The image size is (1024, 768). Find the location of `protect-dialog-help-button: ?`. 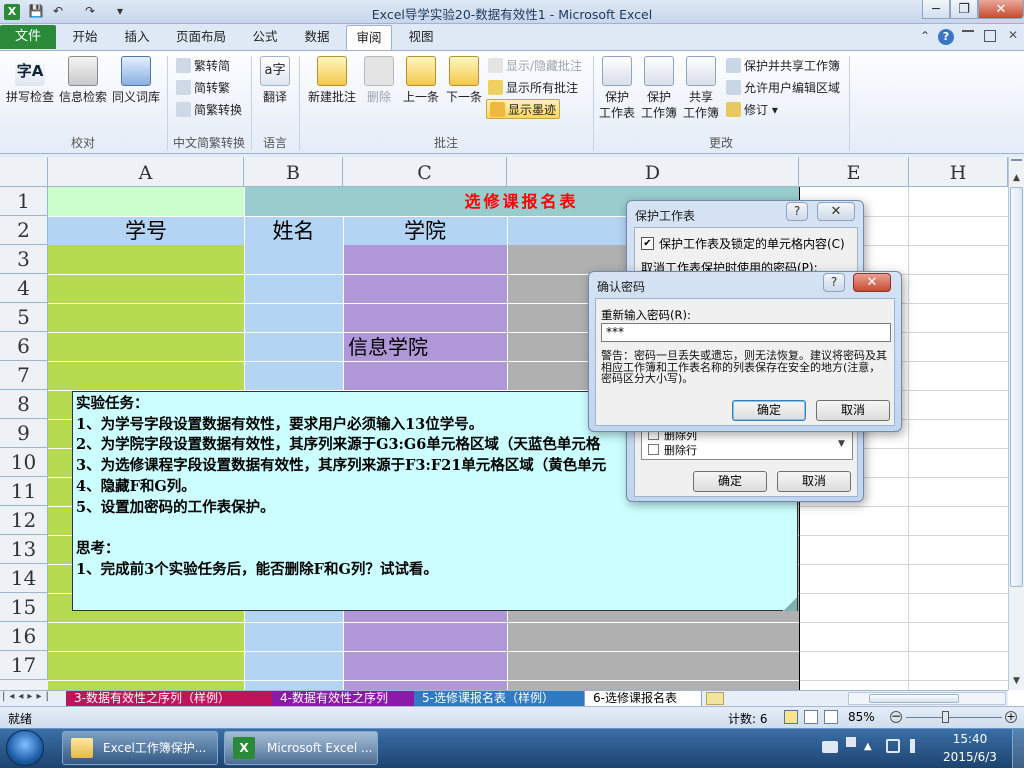

protect-dialog-help-button: ? is located at coordinates (797, 211).